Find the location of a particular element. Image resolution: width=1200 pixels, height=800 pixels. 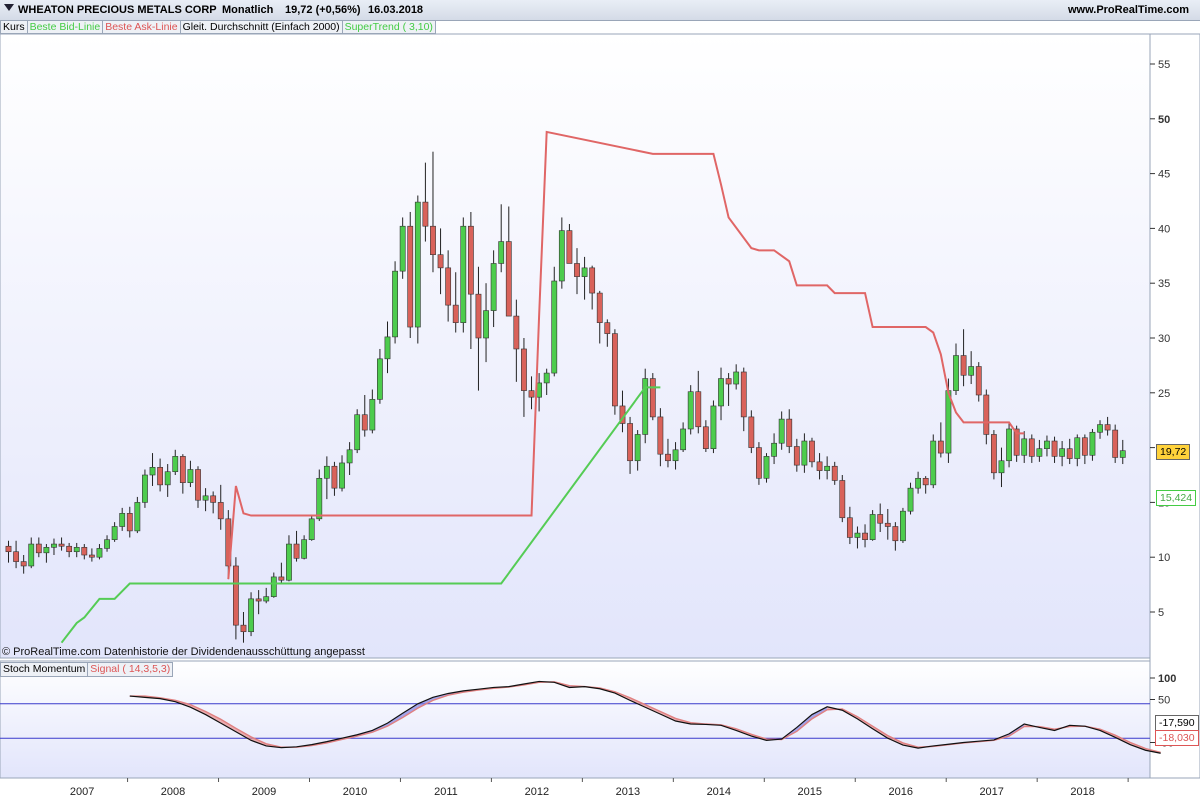

indicator-label: Stoch Momentum is located at coordinates (44, 669).